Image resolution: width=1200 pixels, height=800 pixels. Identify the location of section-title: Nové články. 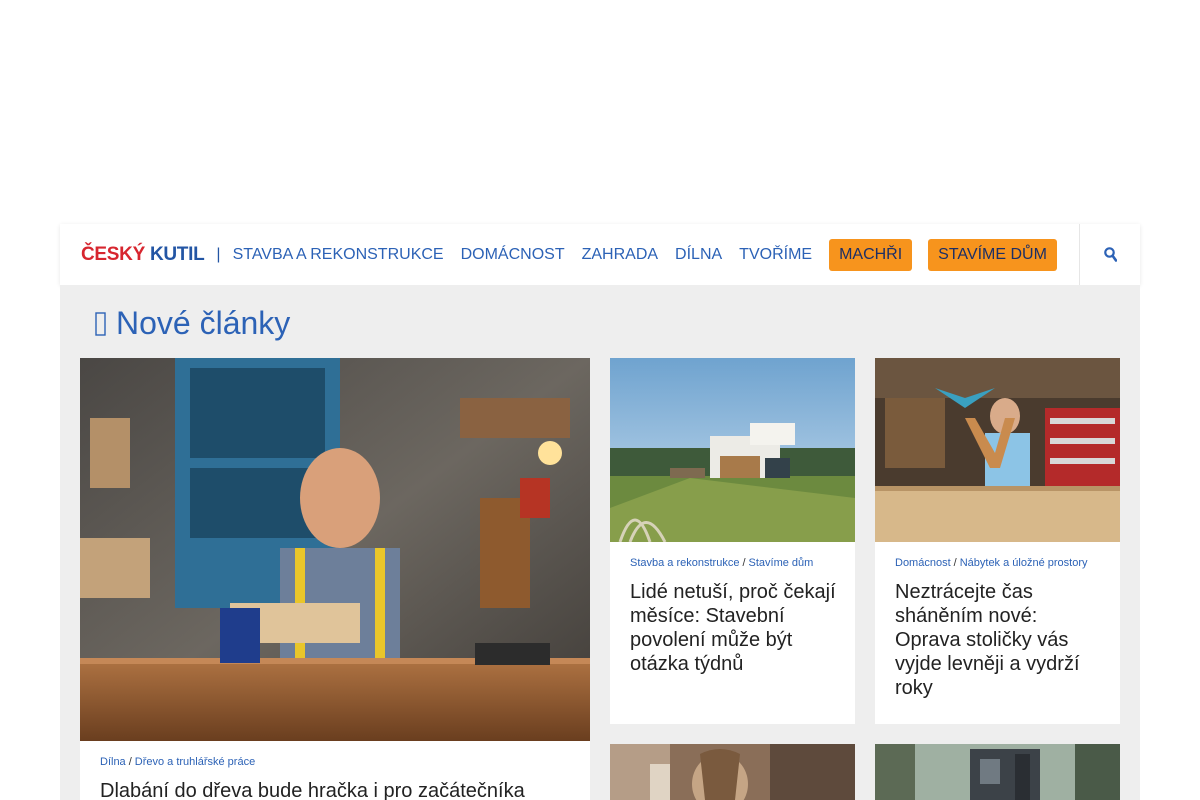
(203, 323).